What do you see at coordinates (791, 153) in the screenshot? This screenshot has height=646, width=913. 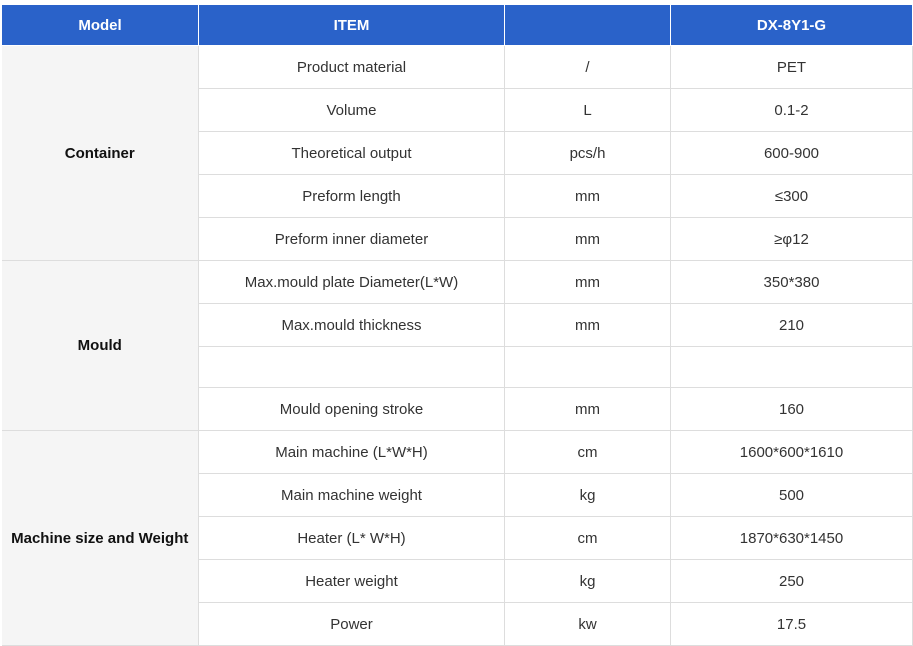 I see `value-cell: 600-900` at bounding box center [791, 153].